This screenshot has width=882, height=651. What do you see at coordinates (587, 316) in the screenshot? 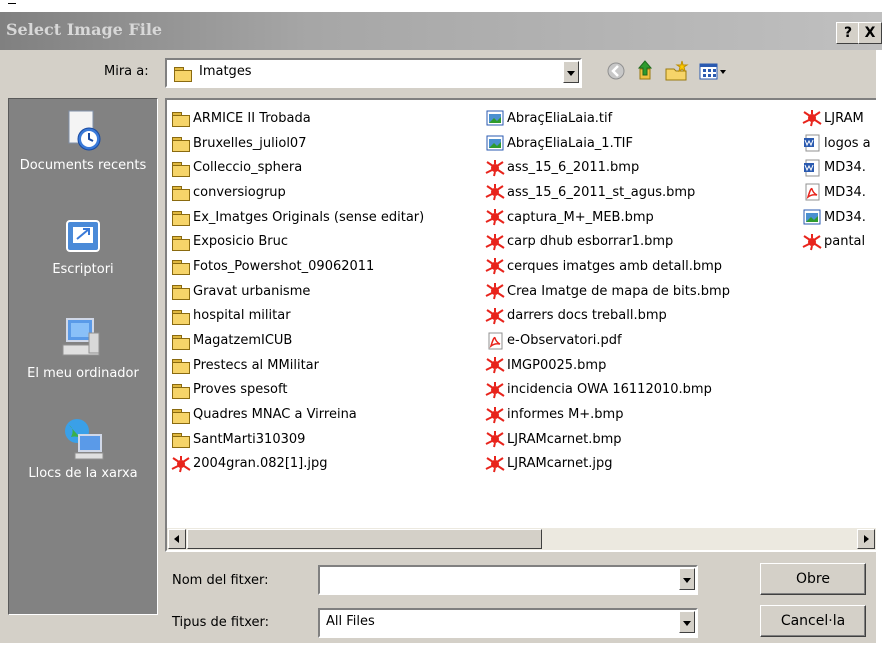
I see `file-name: darrers docs treball.bmp` at bounding box center [587, 316].